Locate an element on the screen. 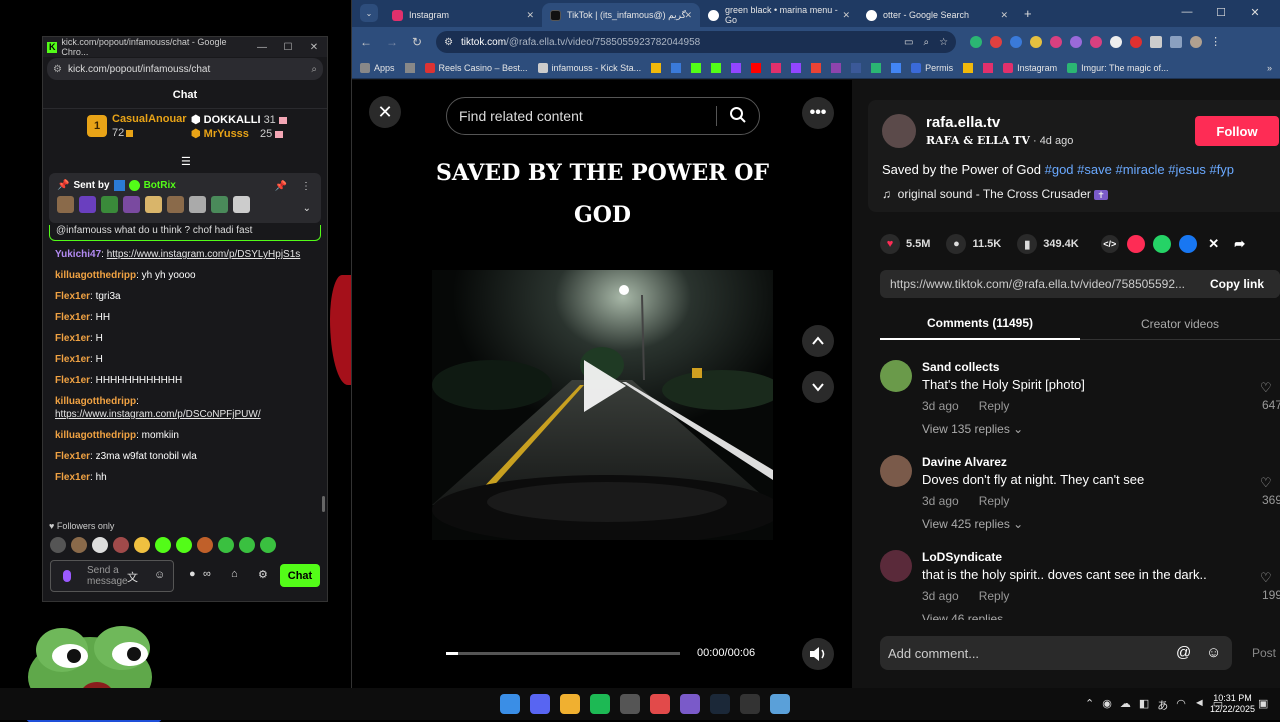  view-replies-button: View 46 replies is located at coordinates (962, 616).